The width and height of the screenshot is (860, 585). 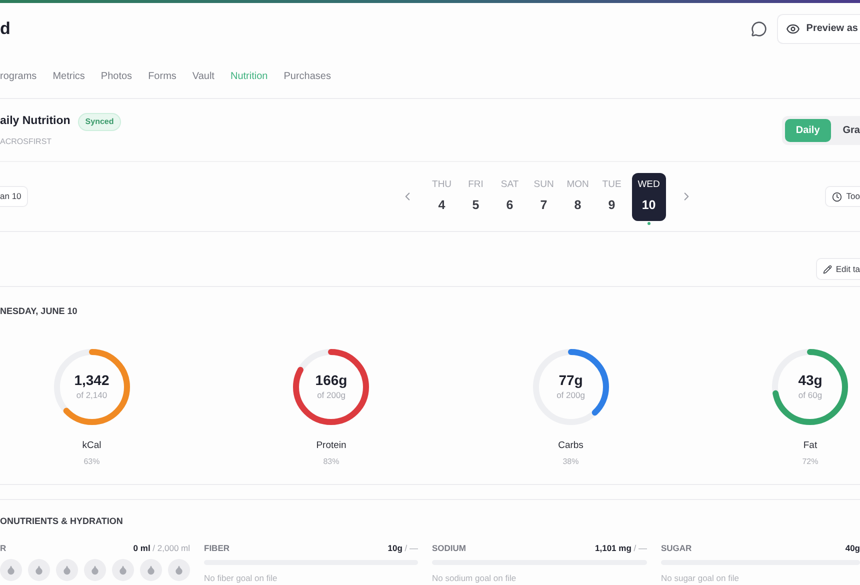 I want to click on day-button: FRI 5, so click(x=476, y=196).